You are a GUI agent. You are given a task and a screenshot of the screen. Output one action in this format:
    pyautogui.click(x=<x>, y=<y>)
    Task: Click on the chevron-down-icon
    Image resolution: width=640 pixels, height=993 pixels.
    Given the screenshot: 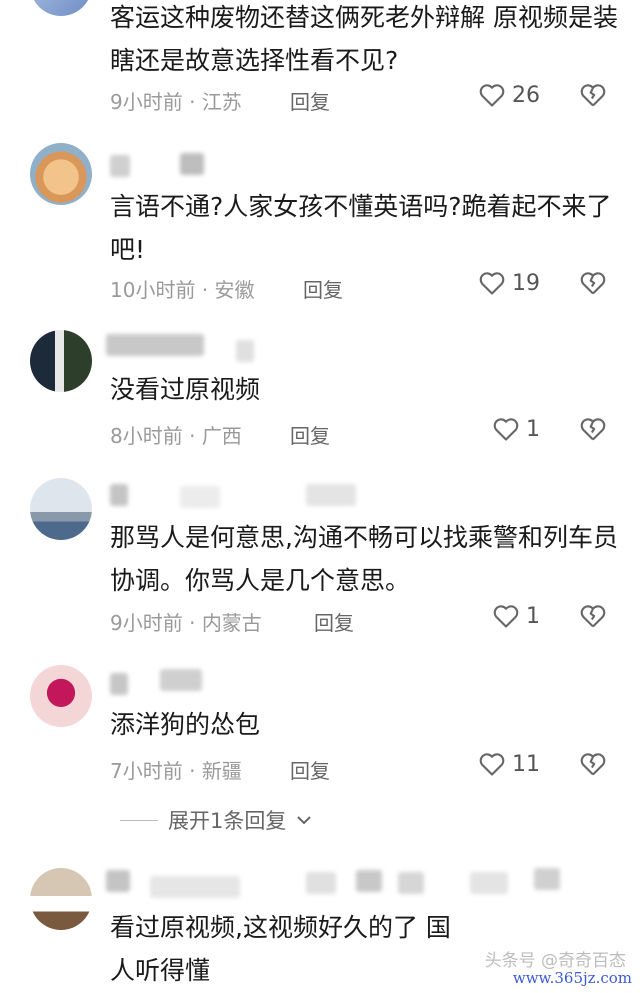 What is the action you would take?
    pyautogui.click(x=304, y=820)
    